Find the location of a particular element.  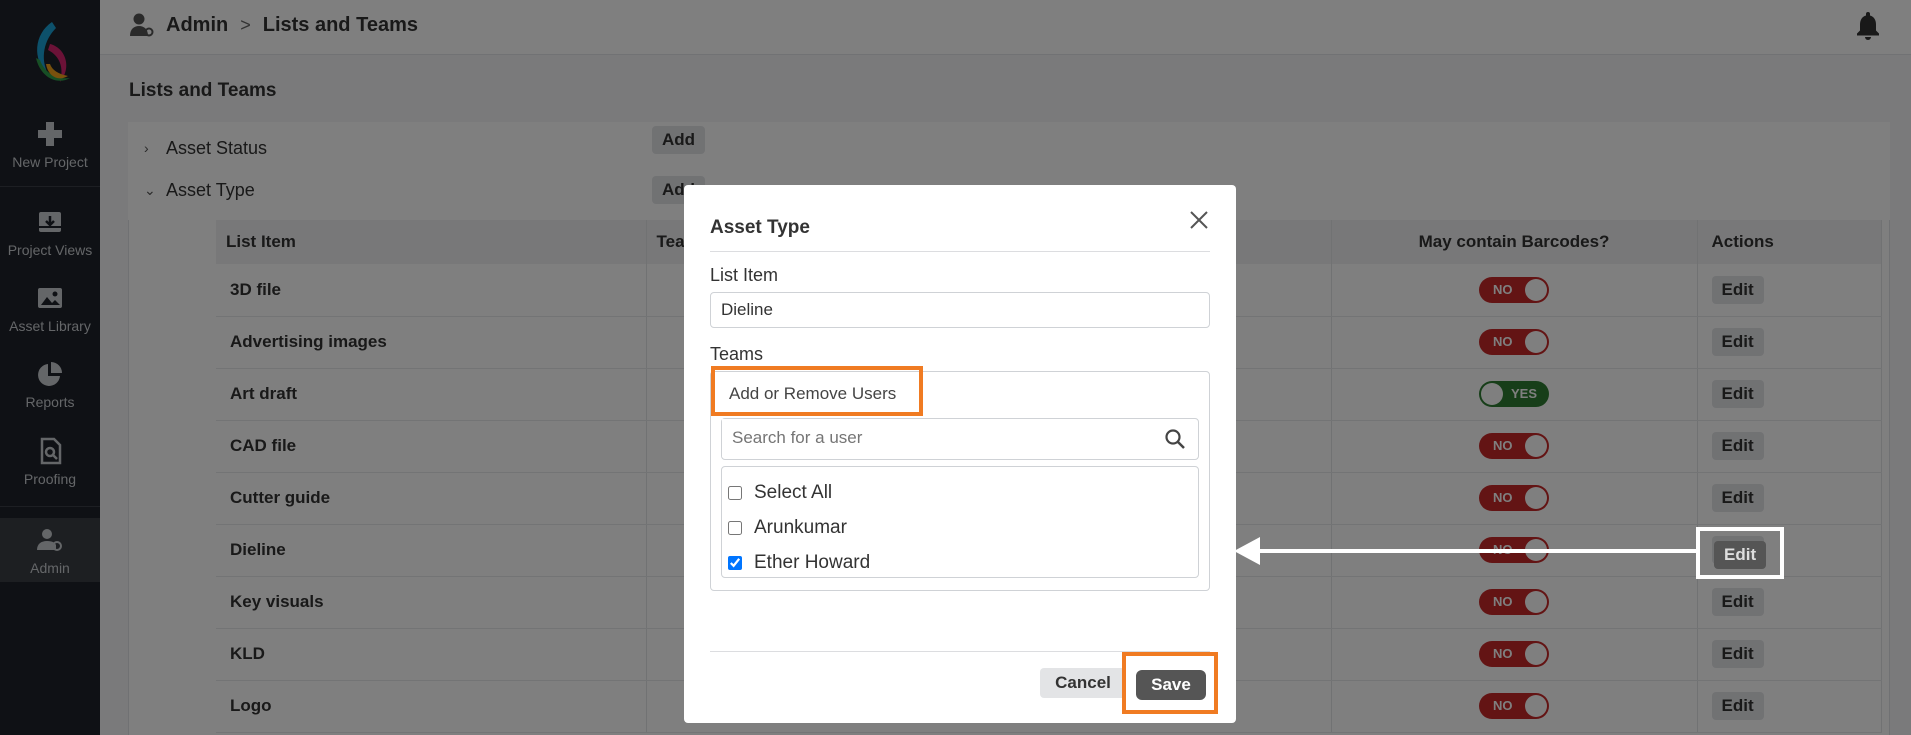

search-icon is located at coordinates (1175, 439).